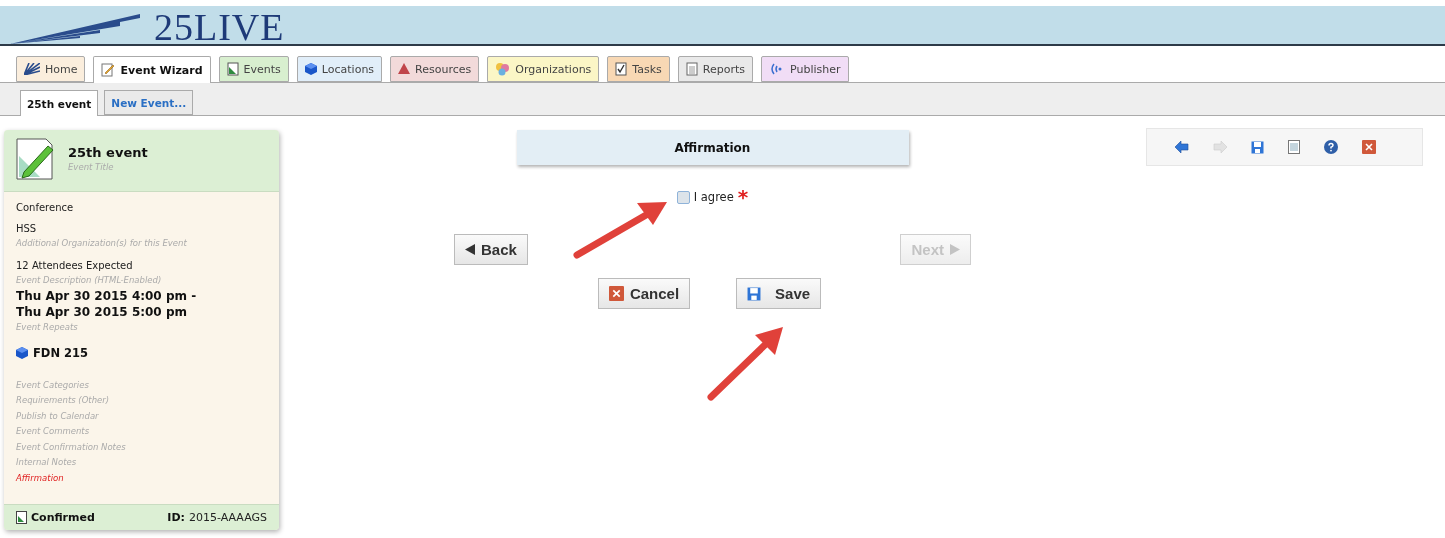 This screenshot has width=1445, height=538. I want to click on forward-arrow-icon, so click(1220, 147).